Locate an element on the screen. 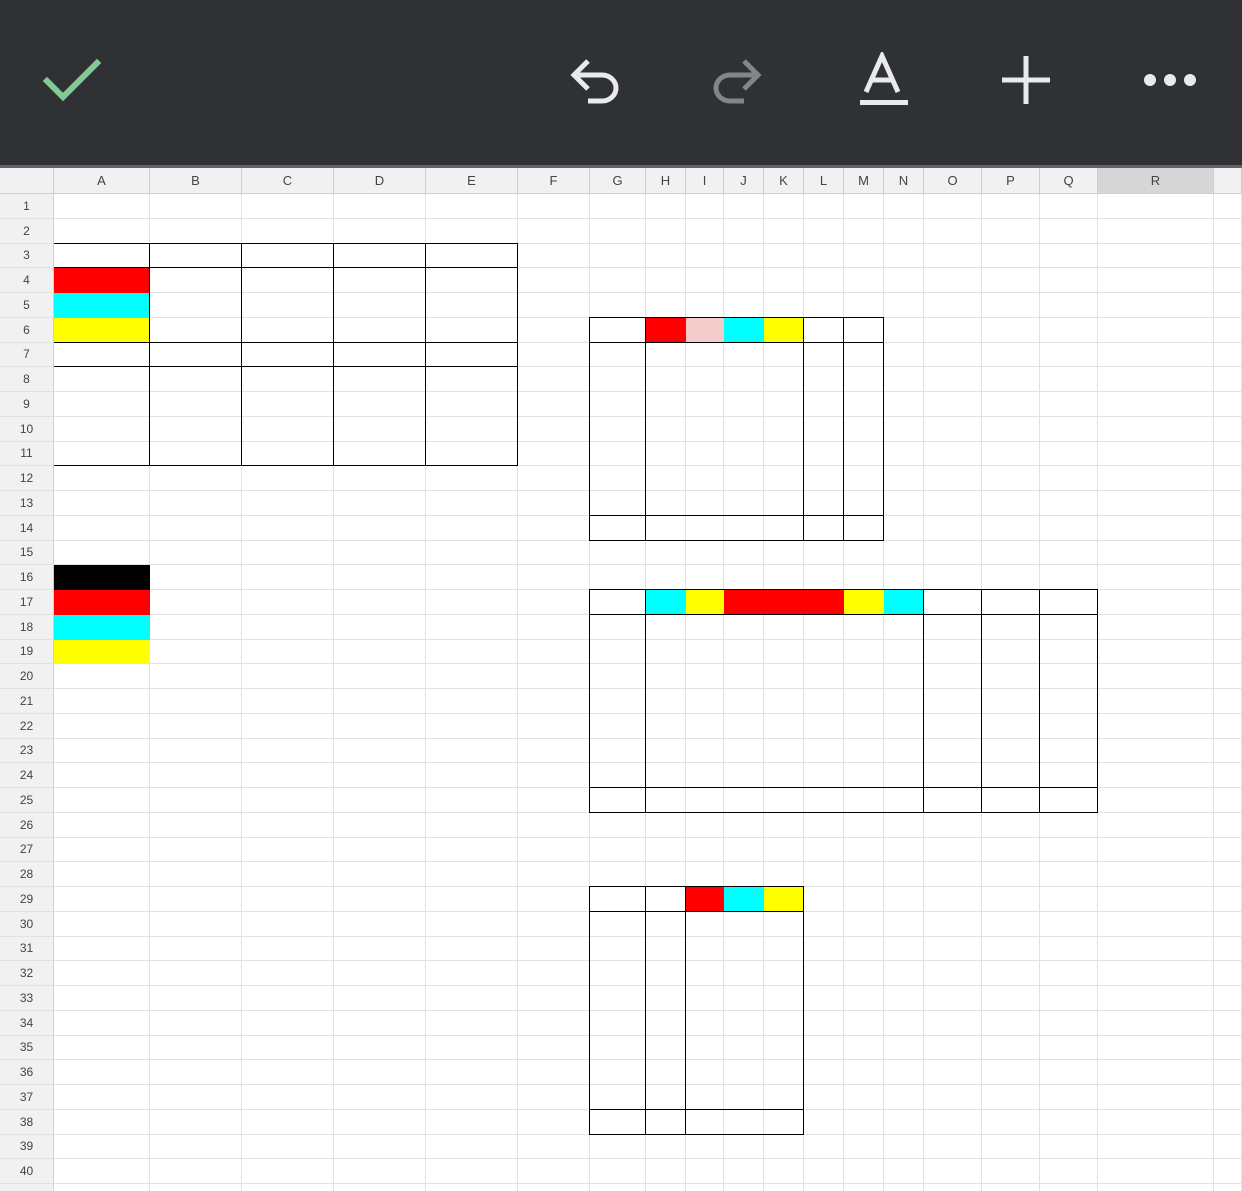  cell-K17 is located at coordinates (784, 602).